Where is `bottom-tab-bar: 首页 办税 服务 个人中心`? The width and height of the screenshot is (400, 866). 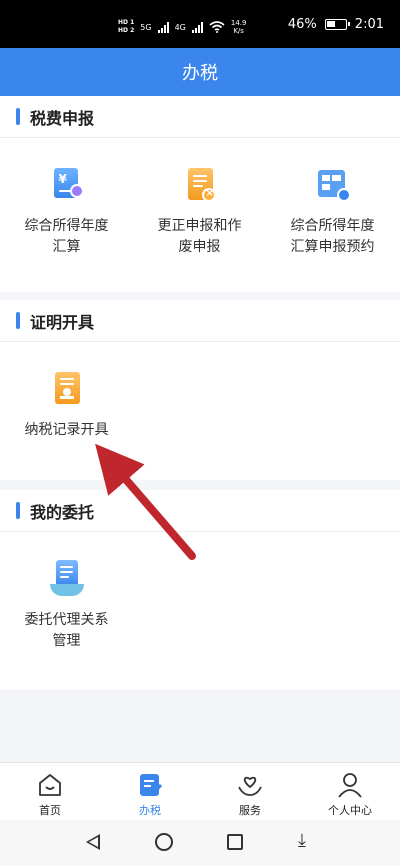
bottom-tab-bar: 首页 办税 服务 个人中心 is located at coordinates (200, 791).